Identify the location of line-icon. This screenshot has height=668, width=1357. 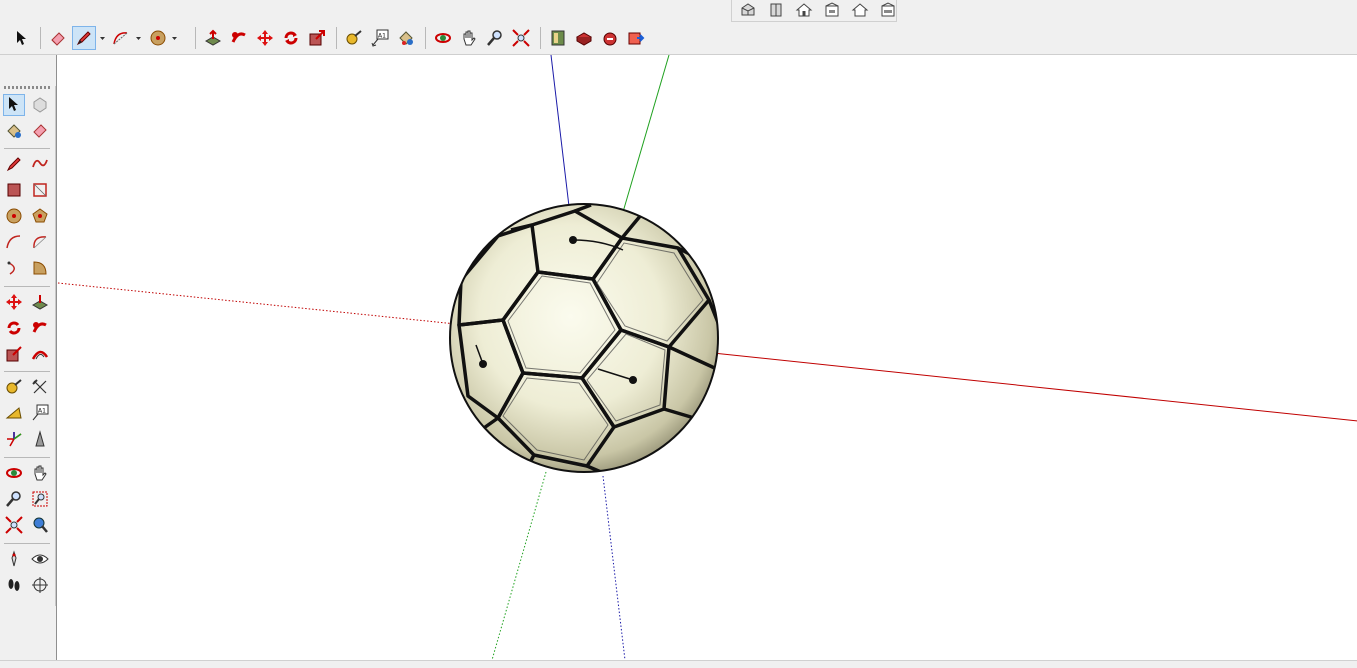
(14, 164).